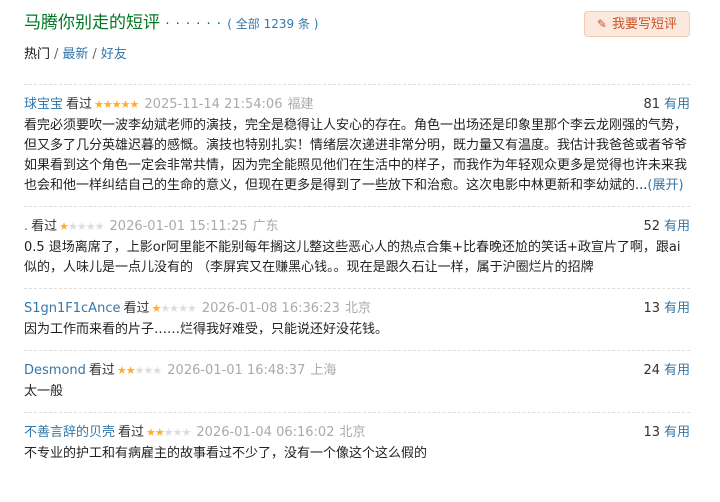 Image resolution: width=720 pixels, height=502 pixels. Describe the element at coordinates (69, 432) in the screenshot. I see `comment-user-link: 不善言辞的贝壳` at that location.